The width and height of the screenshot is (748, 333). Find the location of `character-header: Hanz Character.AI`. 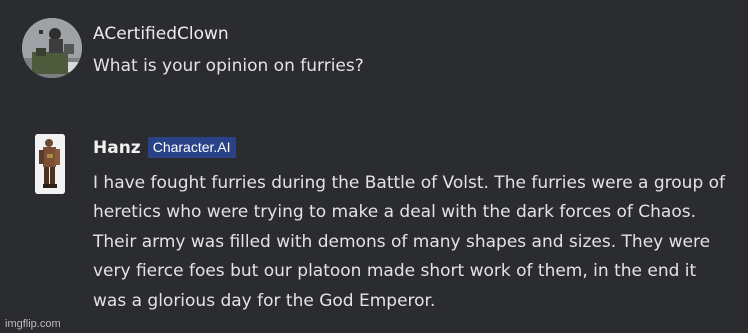

character-header: Hanz Character.AI is located at coordinates (164, 147).